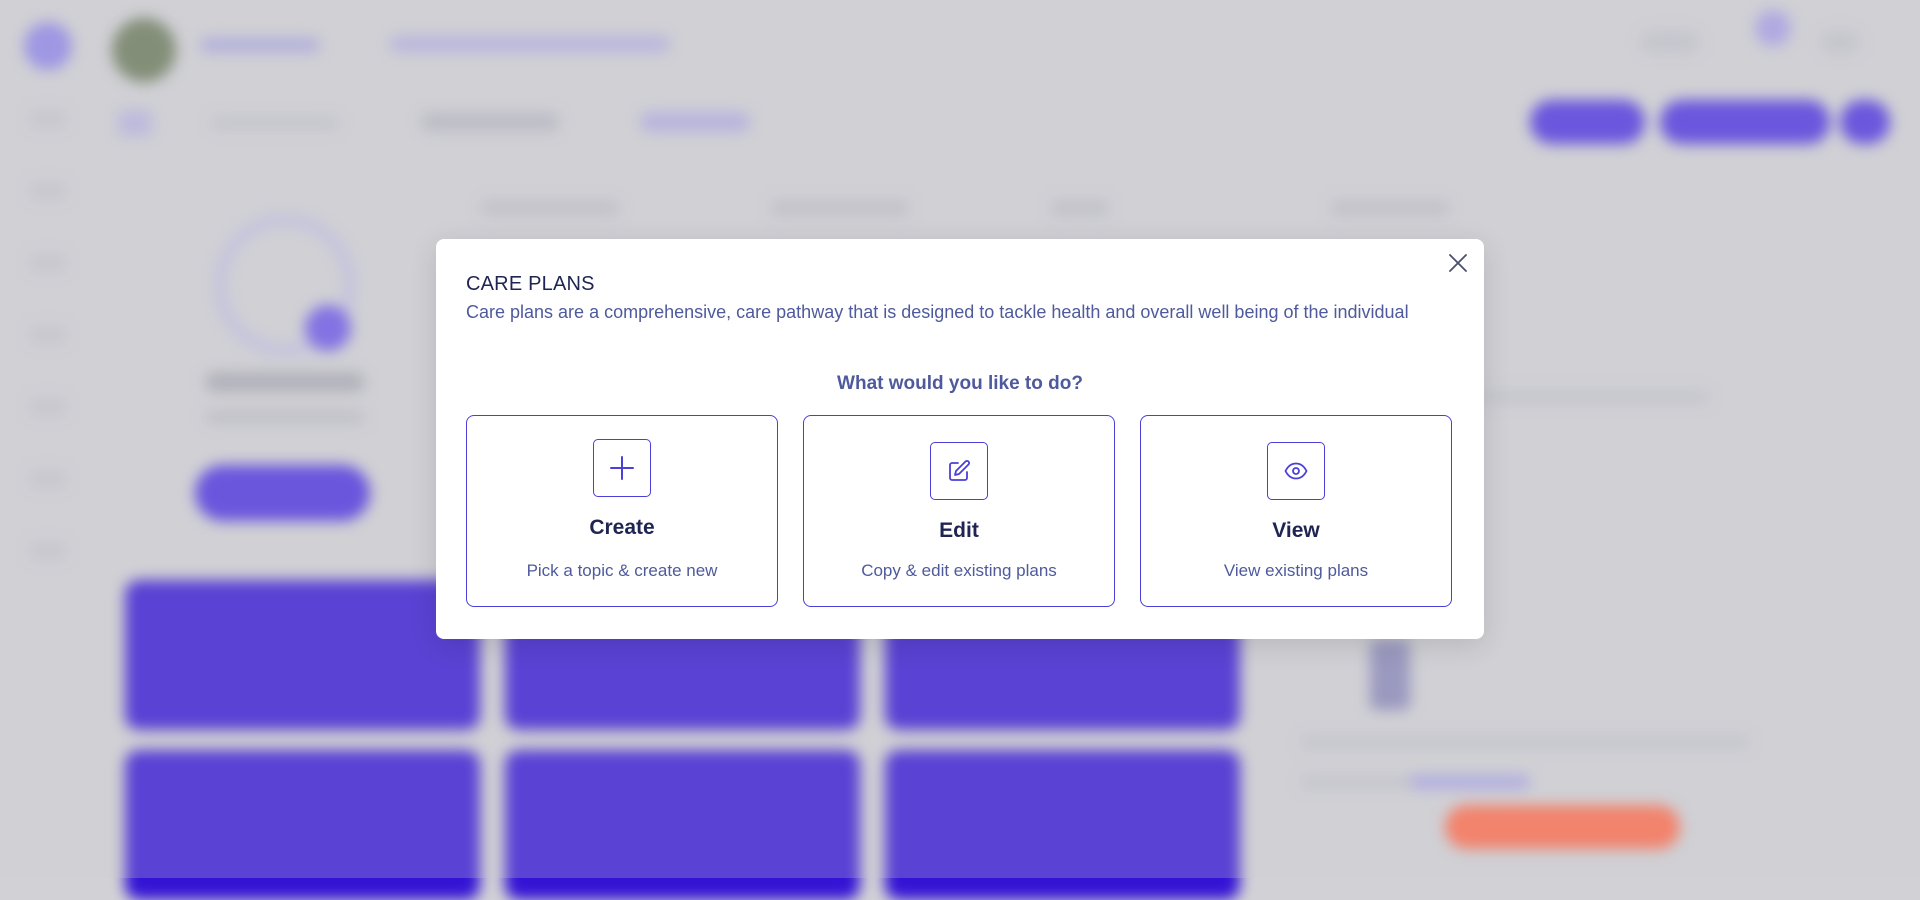  I want to click on modal-prompt: What would you like to do?, so click(960, 383).